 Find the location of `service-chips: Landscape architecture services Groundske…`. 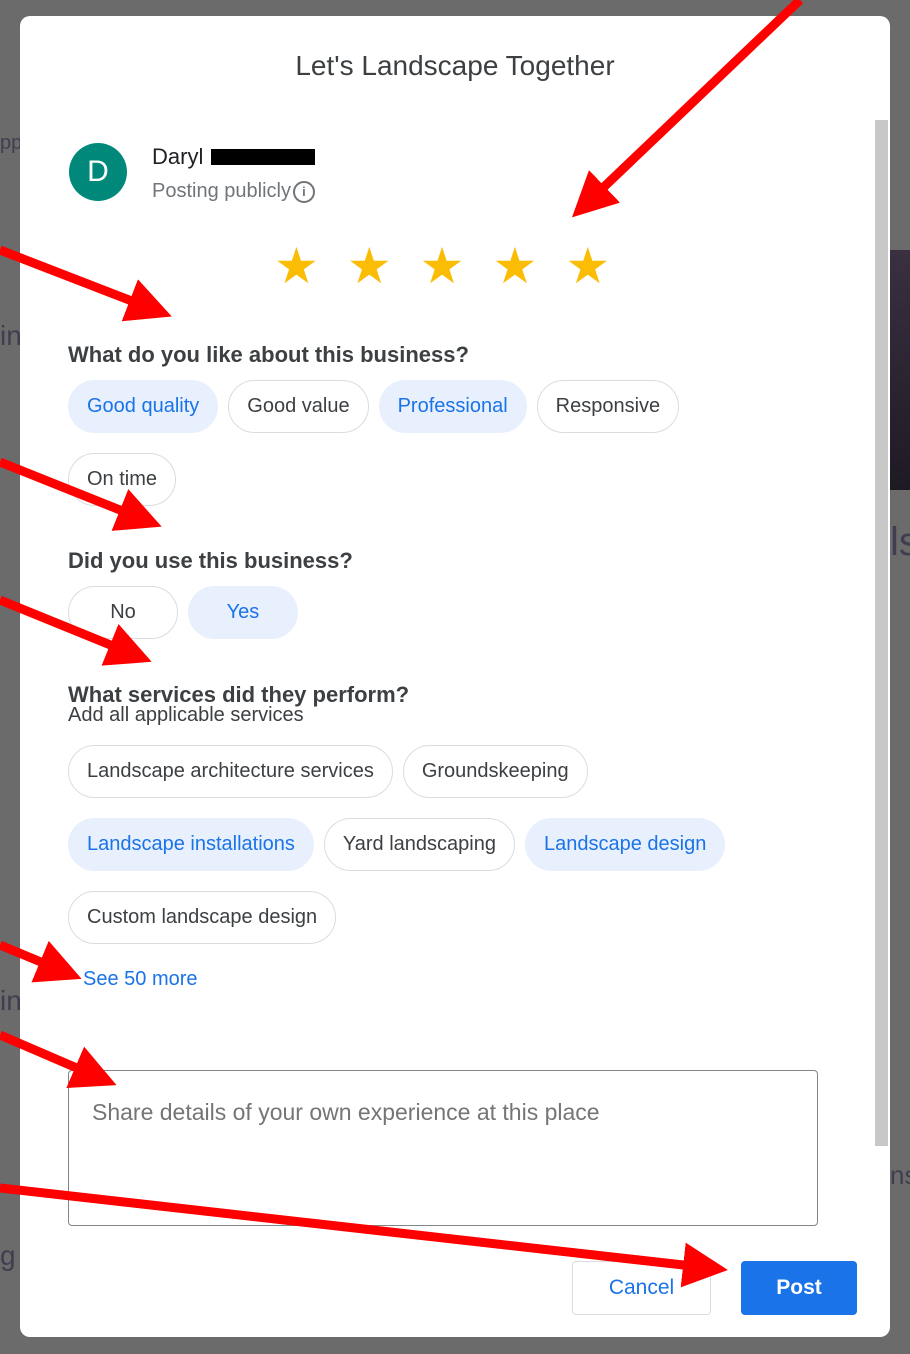

service-chips: Landscape architecture services Groundske… is located at coordinates (428, 844).